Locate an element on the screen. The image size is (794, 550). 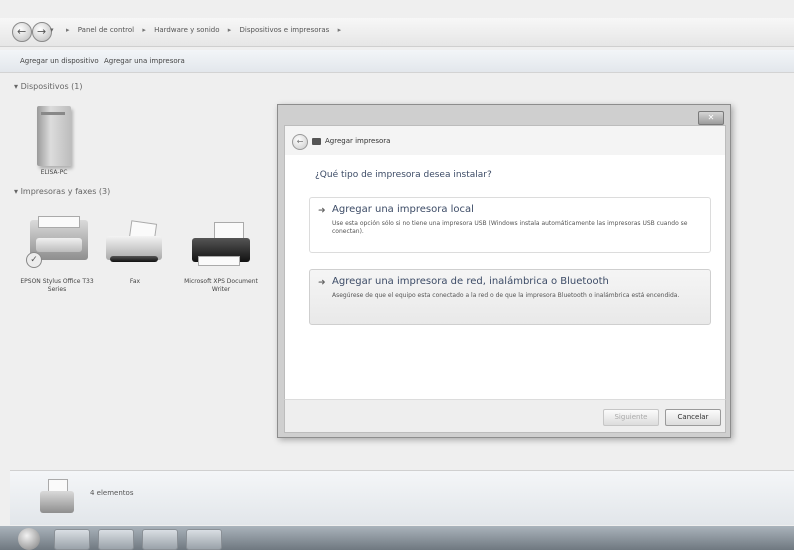
breadcrumb-hardware-sound: Hardware y sonido is located at coordinates (186, 30).